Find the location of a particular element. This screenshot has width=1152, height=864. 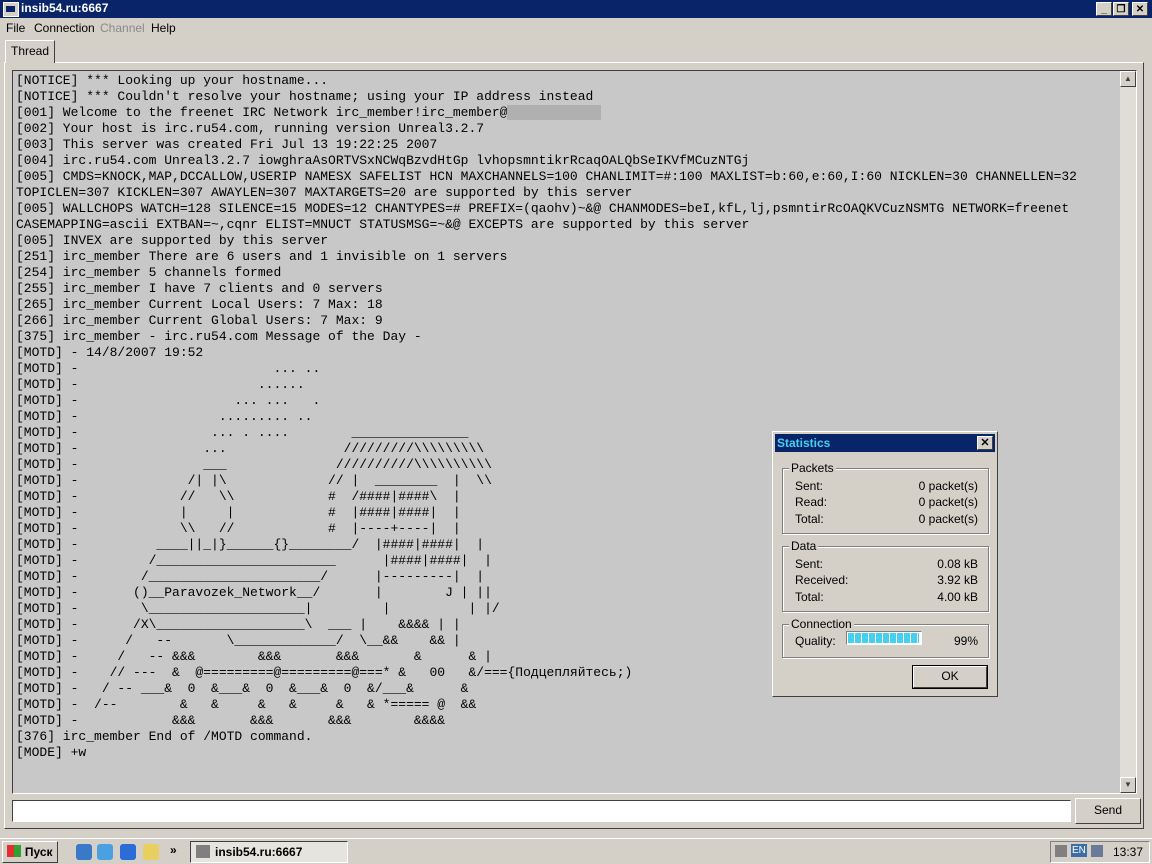

connection-label: Connection is located at coordinates (821, 624).